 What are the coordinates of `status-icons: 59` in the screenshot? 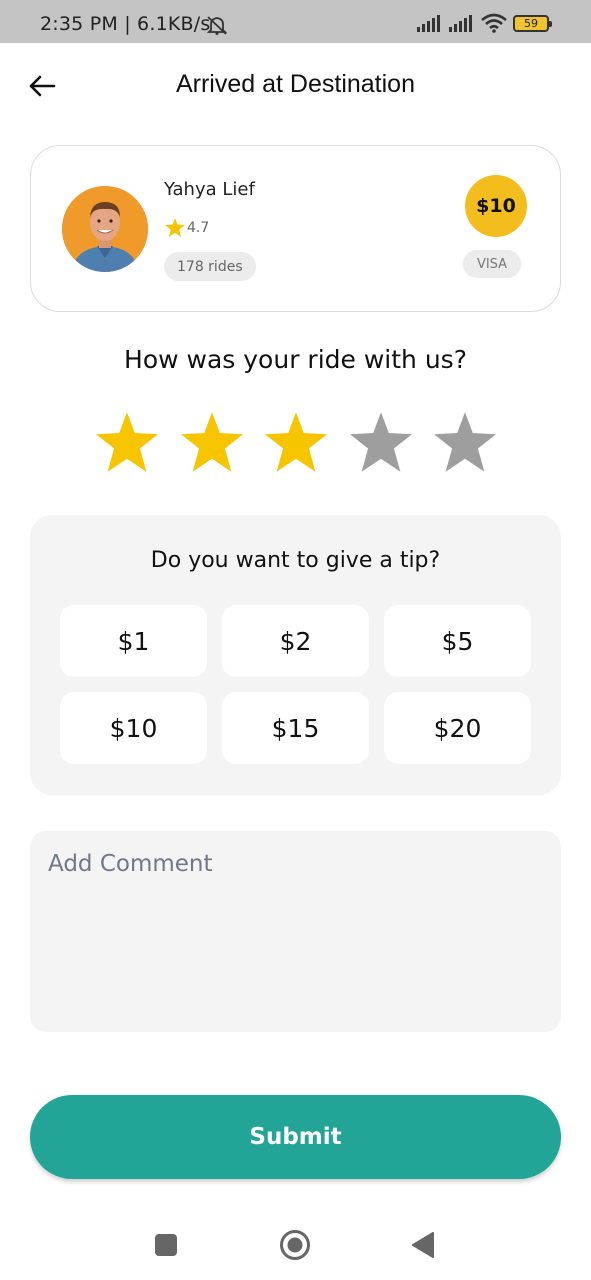 It's located at (484, 23).